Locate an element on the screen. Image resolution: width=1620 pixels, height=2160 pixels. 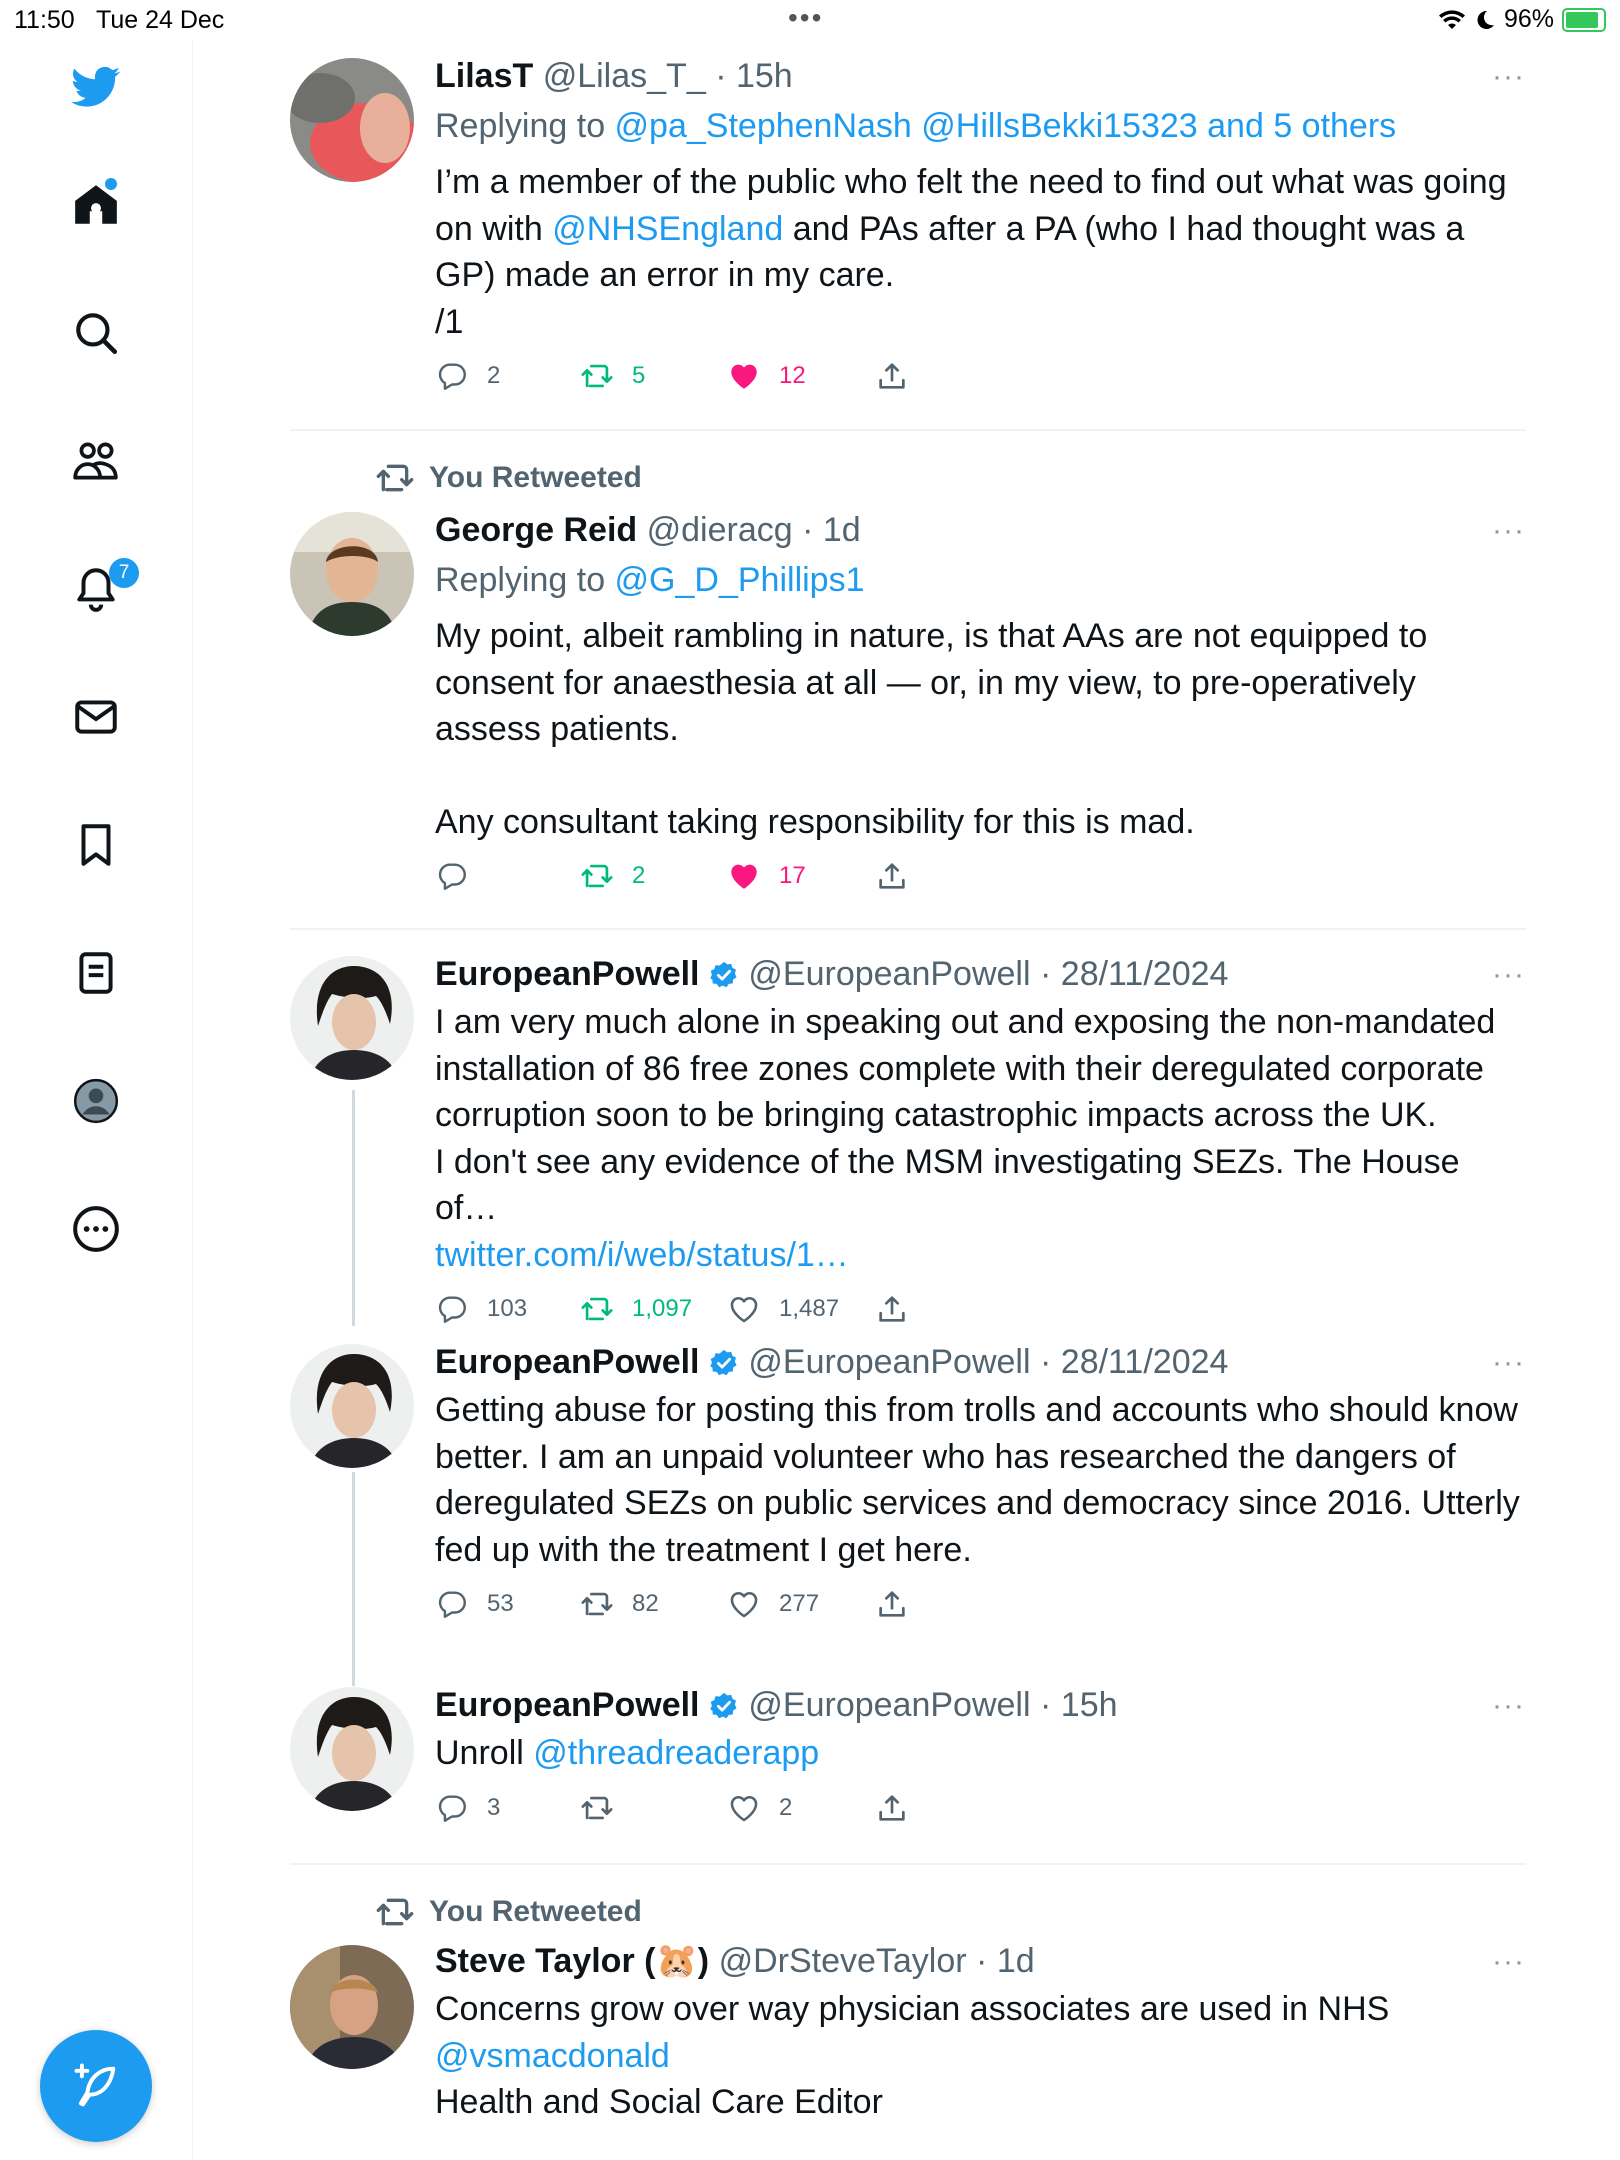
retweet-button is located at coordinates (606, 1808).